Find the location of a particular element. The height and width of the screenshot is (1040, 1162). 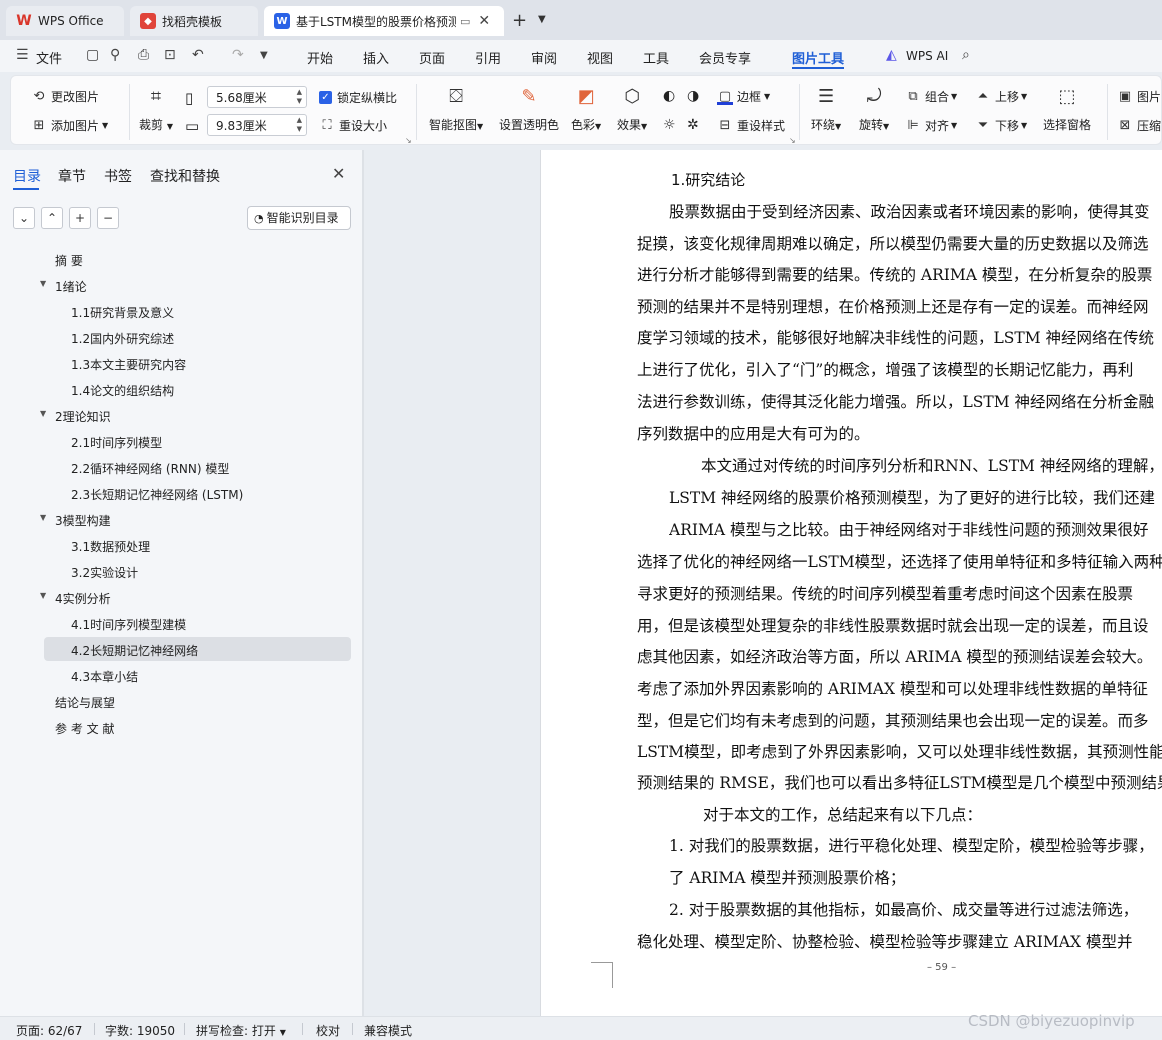

reset-style-button: ⊟ 重设样式 is located at coordinates (751, 125).